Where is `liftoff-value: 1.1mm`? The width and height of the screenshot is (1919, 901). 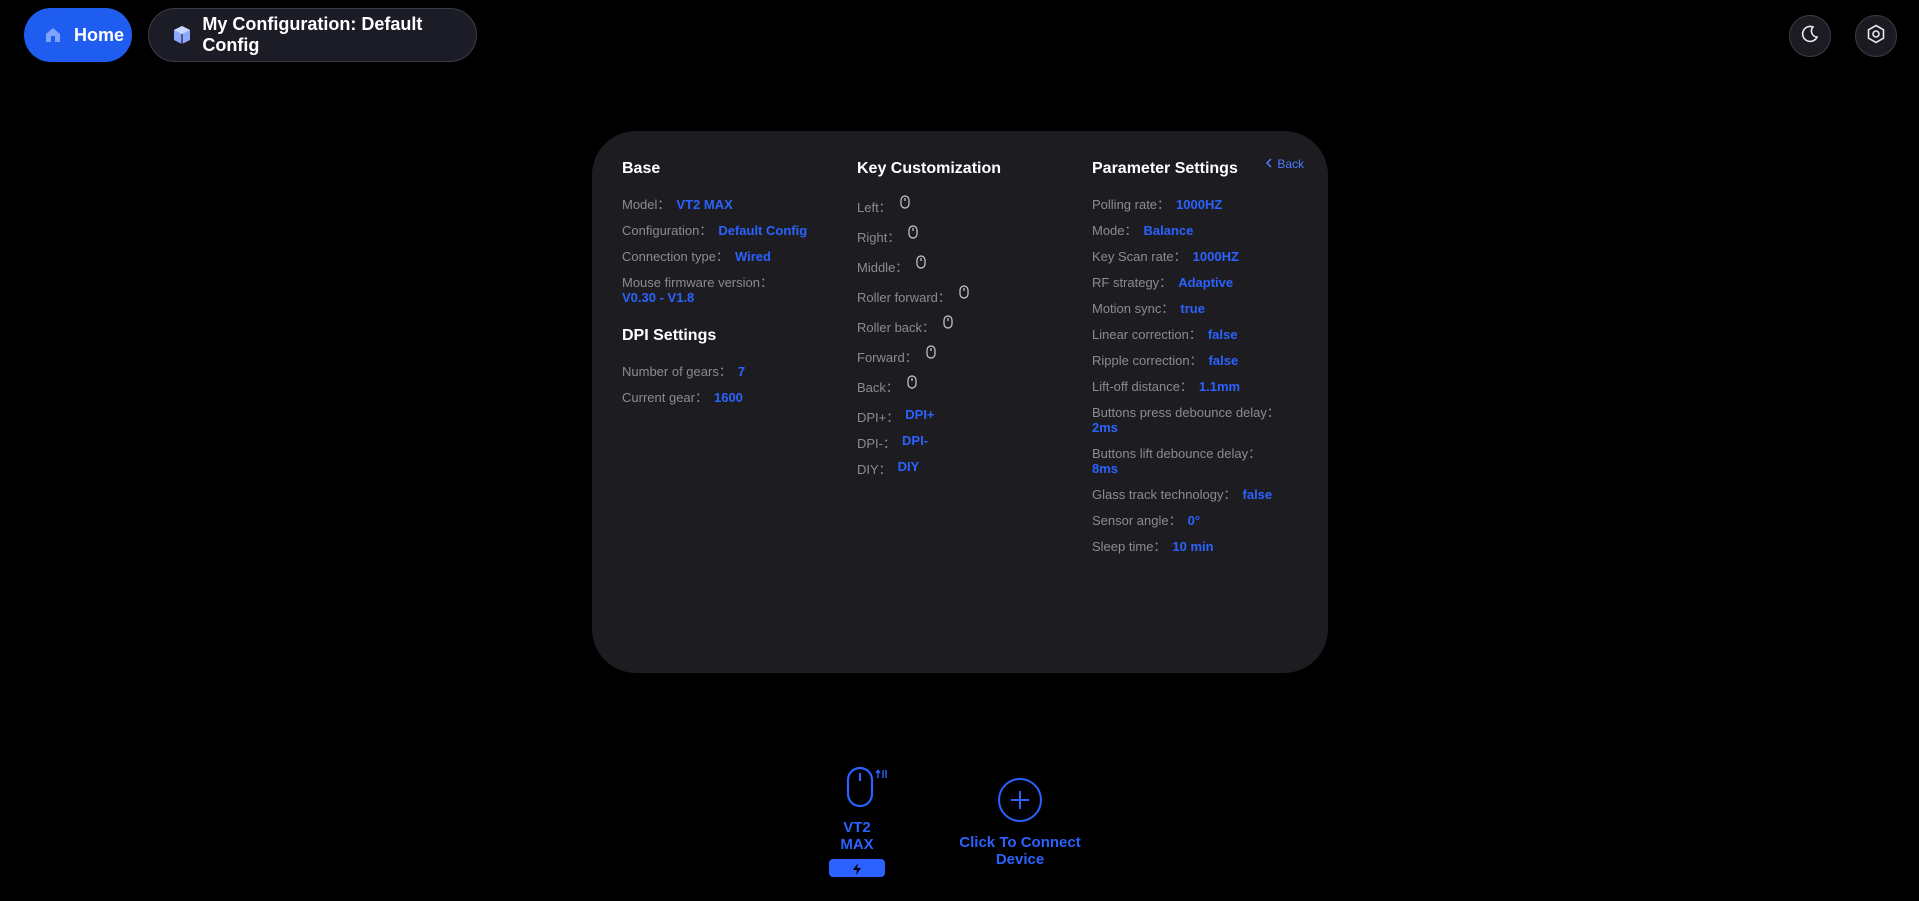
liftoff-value: 1.1mm is located at coordinates (1219, 386).